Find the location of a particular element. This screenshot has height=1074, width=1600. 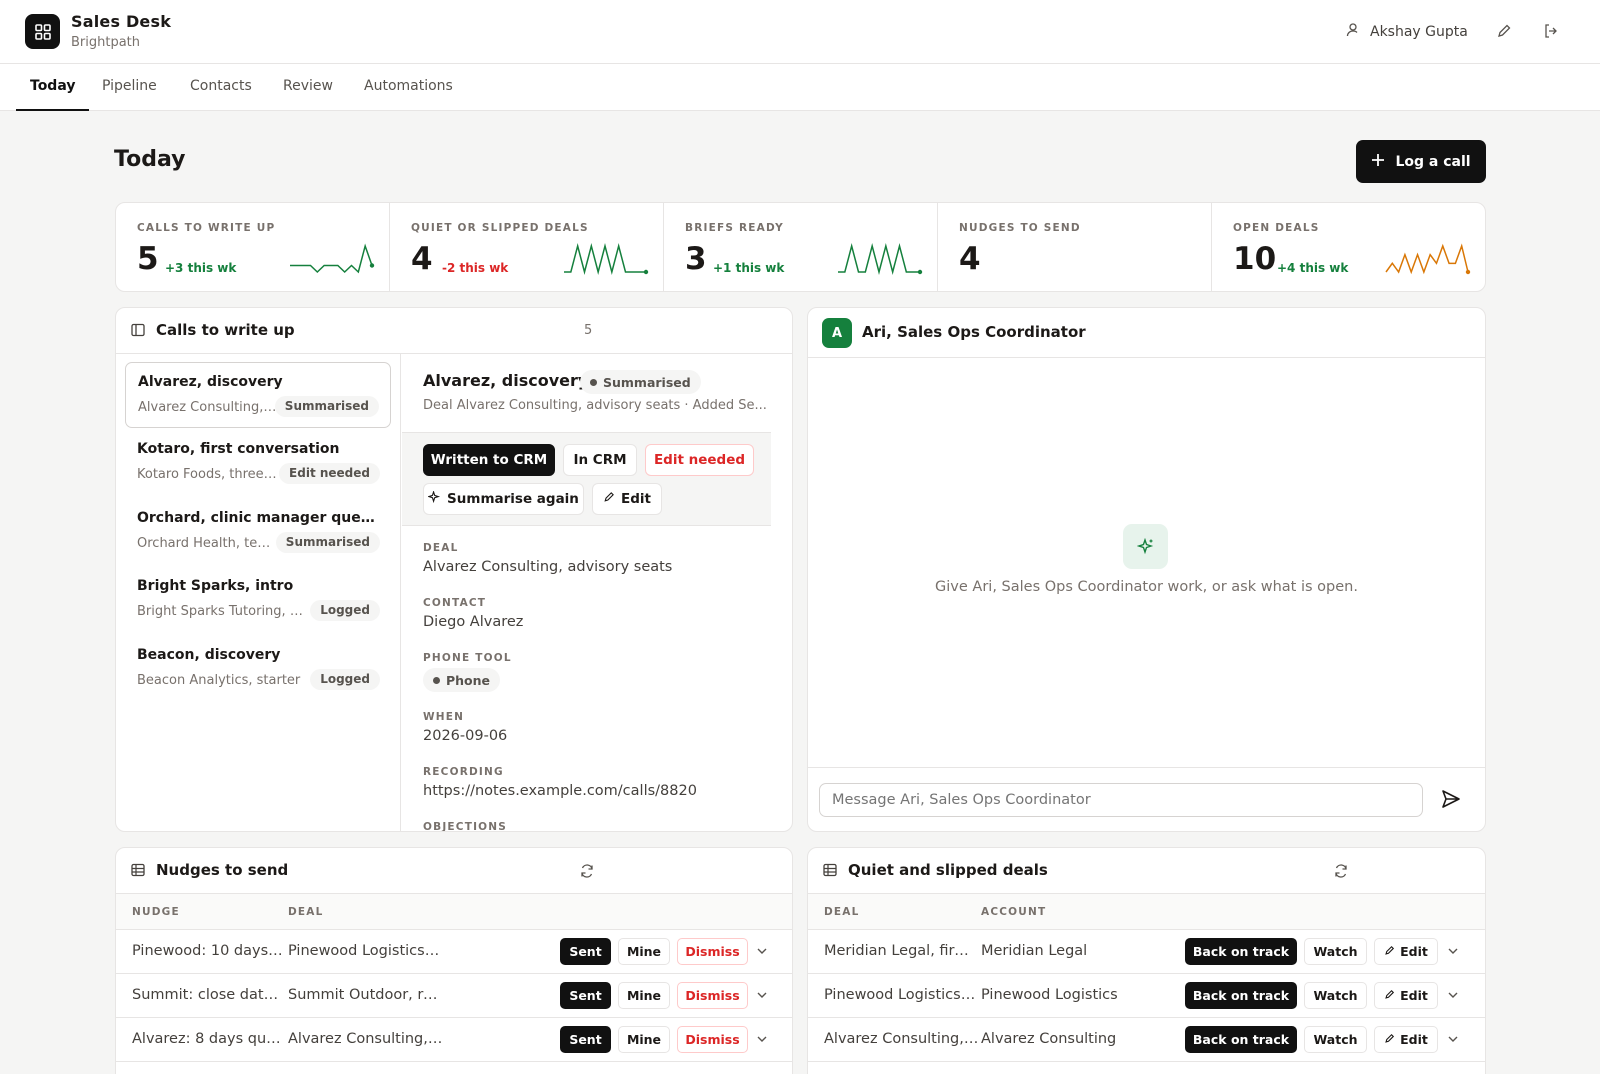

stat-value: 4 is located at coordinates (422, 259).